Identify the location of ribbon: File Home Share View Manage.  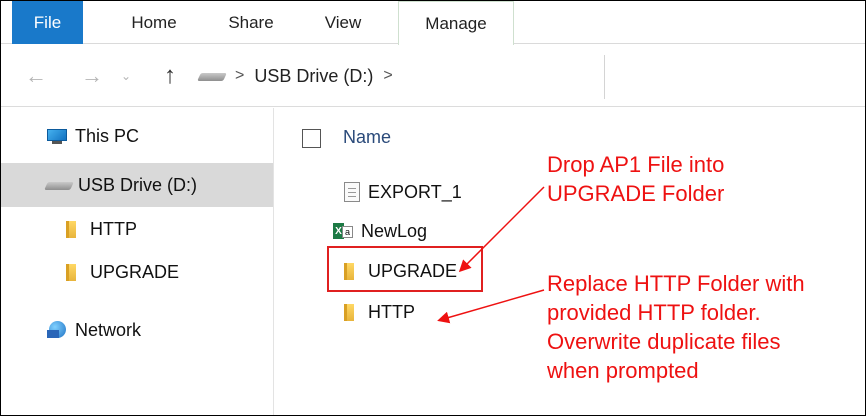
(433, 23).